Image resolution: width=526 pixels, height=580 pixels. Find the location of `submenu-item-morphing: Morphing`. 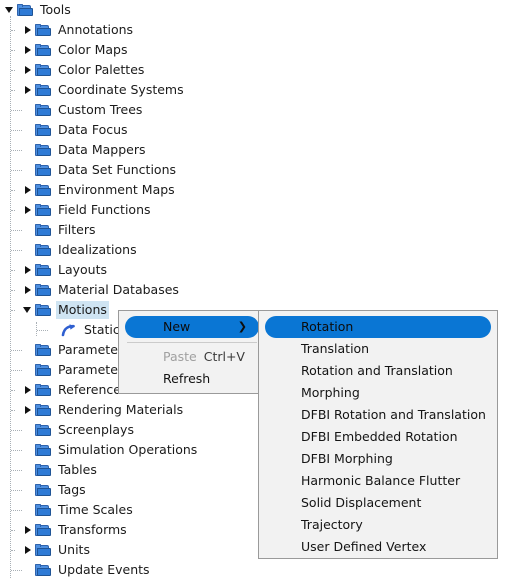

submenu-item-morphing: Morphing is located at coordinates (378, 393).